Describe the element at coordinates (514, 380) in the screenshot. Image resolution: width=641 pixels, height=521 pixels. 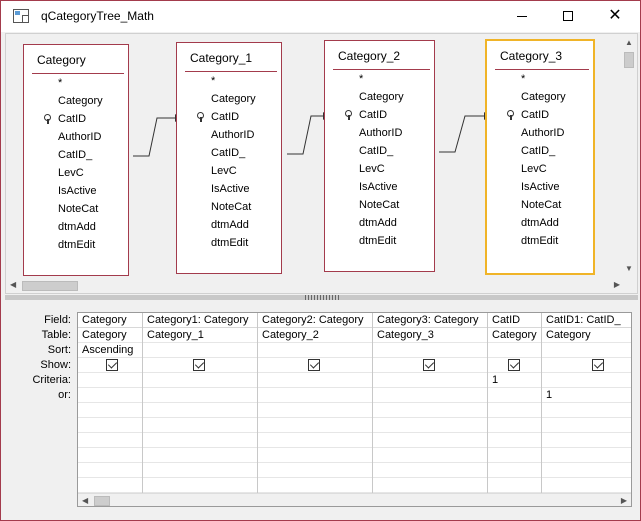
I see `grid-cell-criteria: 1` at that location.